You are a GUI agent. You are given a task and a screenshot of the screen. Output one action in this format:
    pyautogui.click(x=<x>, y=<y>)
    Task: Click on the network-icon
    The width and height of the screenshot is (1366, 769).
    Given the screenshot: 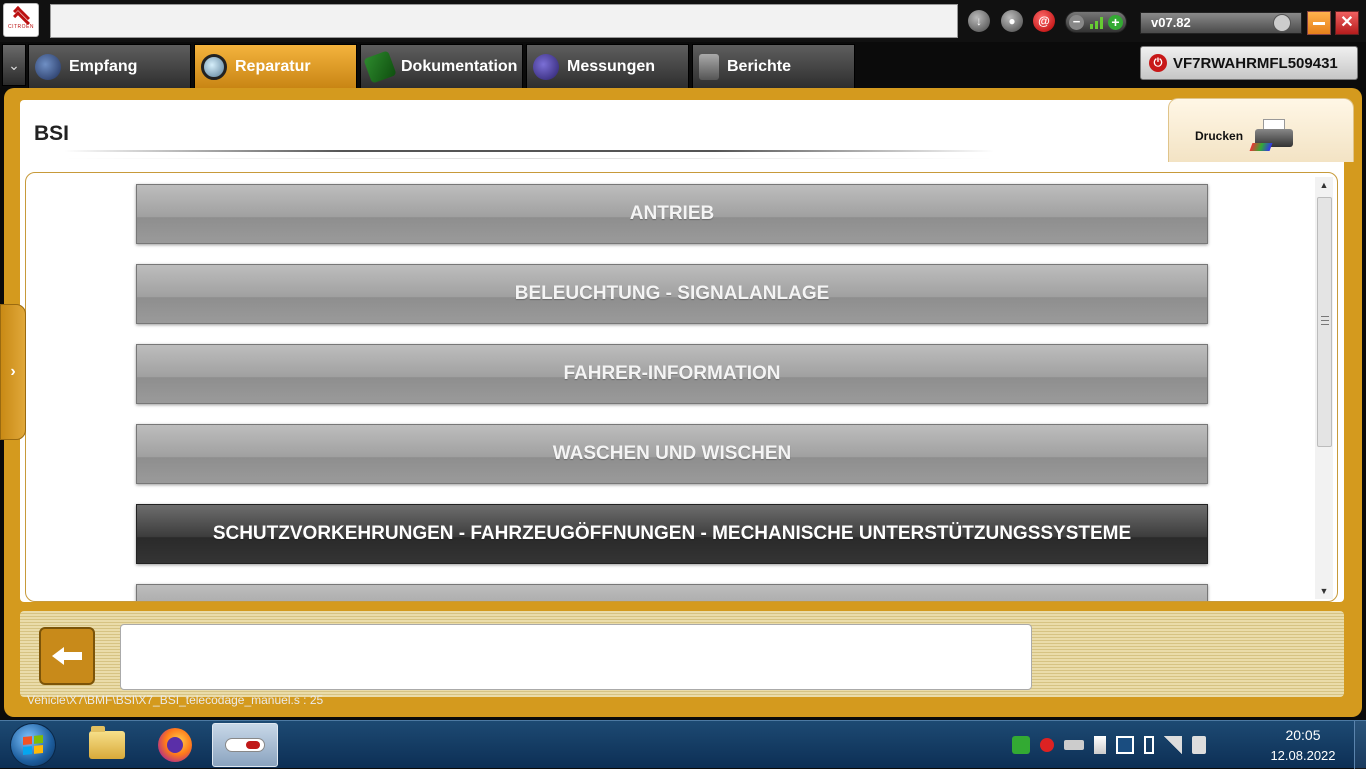 What is the action you would take?
    pyautogui.click(x=1173, y=745)
    